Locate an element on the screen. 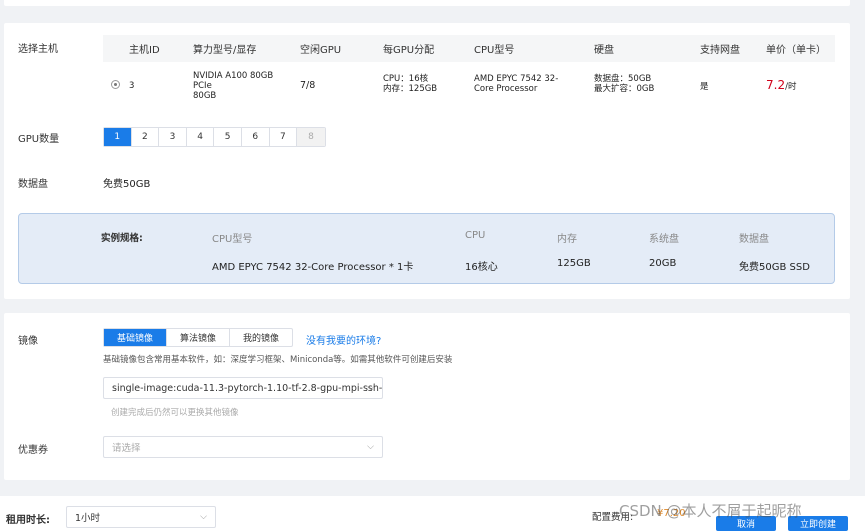 The width and height of the screenshot is (865, 531). tab-my-image: 我的镜像 is located at coordinates (261, 337).